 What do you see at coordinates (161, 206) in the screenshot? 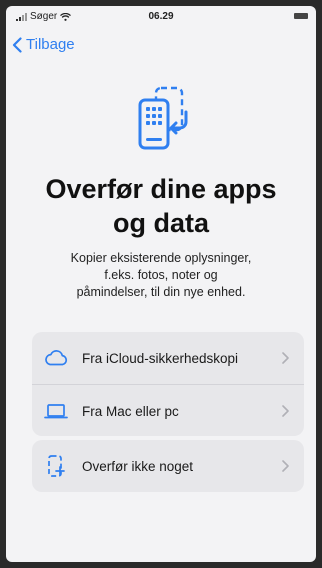
I see `page-title: Overfør dine apps og data` at bounding box center [161, 206].